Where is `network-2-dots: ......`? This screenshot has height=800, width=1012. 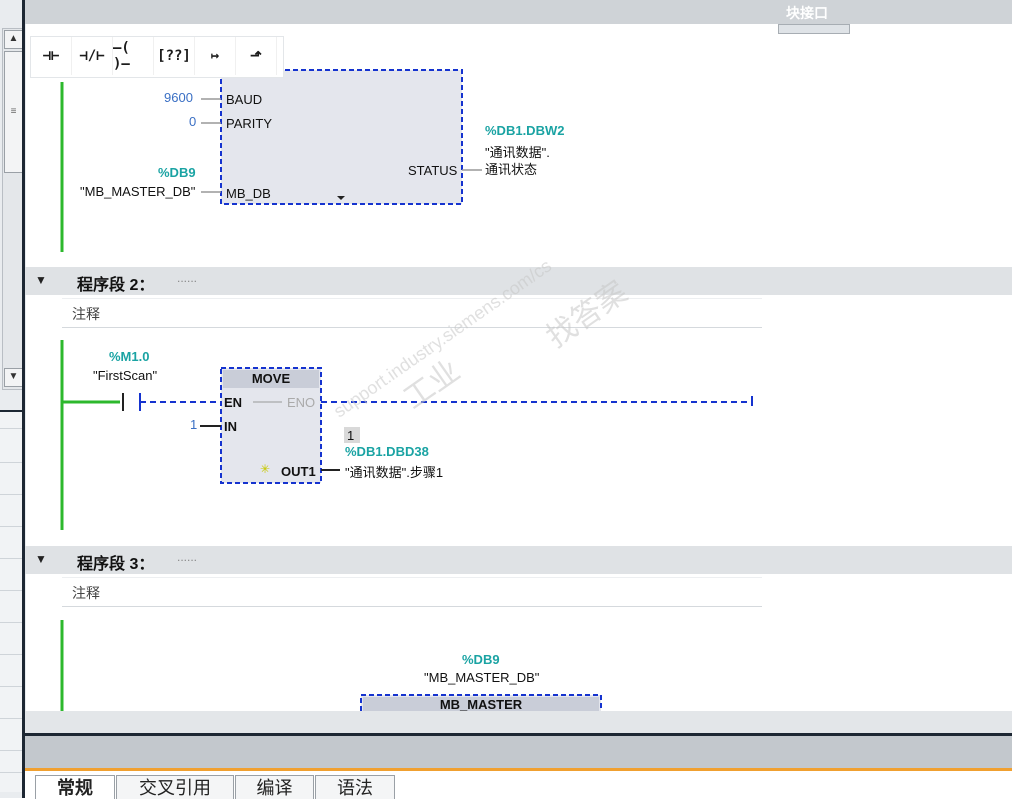 network-2-dots: ...... is located at coordinates (187, 278).